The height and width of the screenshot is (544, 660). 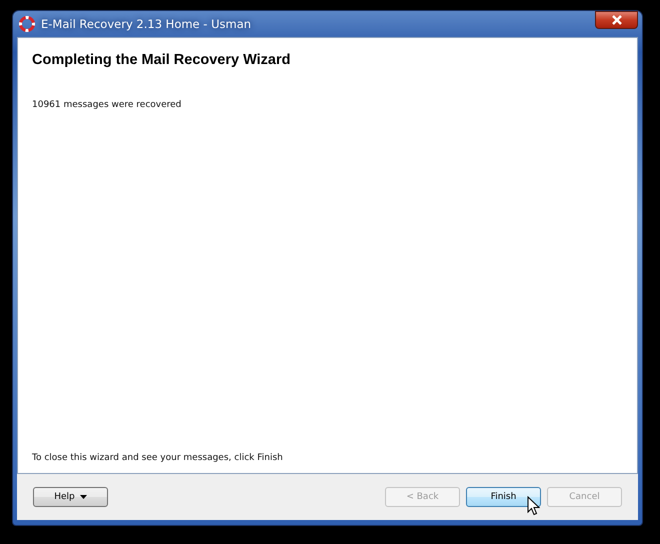 I want to click on lifebuoy-icon, so click(x=27, y=24).